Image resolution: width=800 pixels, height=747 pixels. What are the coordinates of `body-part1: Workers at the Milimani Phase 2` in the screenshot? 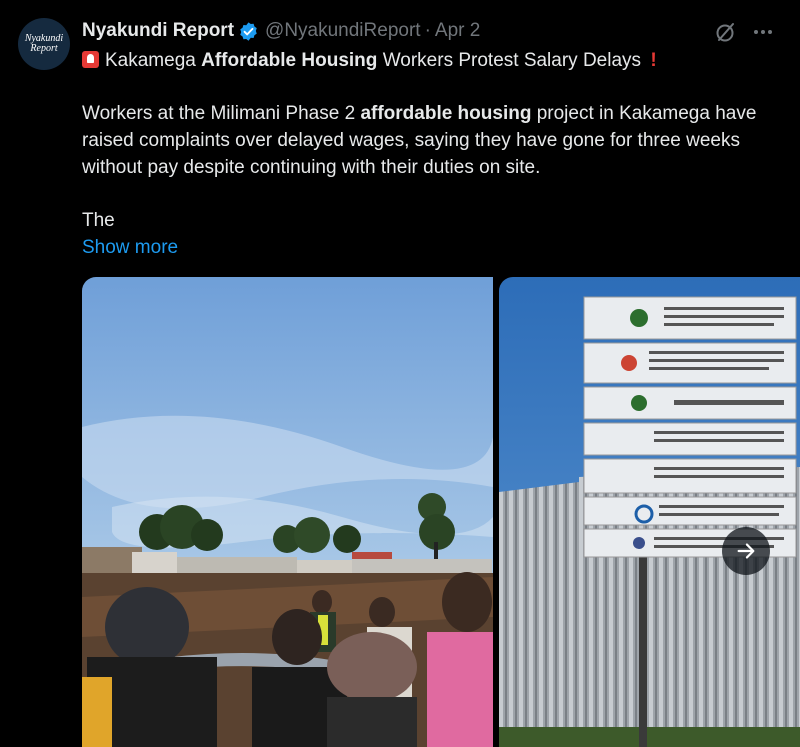 It's located at (221, 113).